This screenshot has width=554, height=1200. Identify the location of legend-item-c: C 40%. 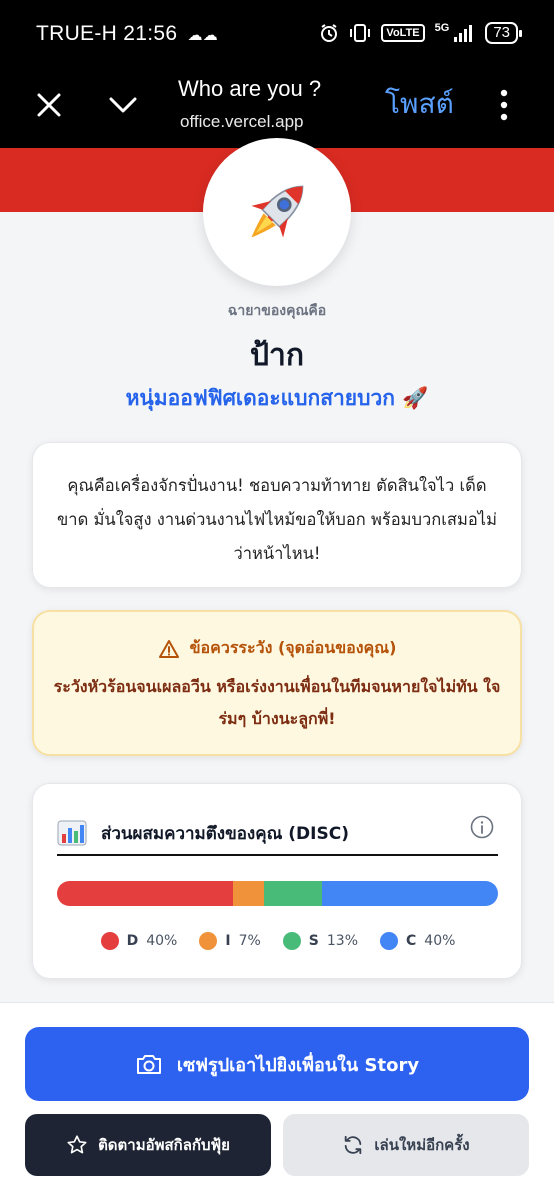
(417, 941).